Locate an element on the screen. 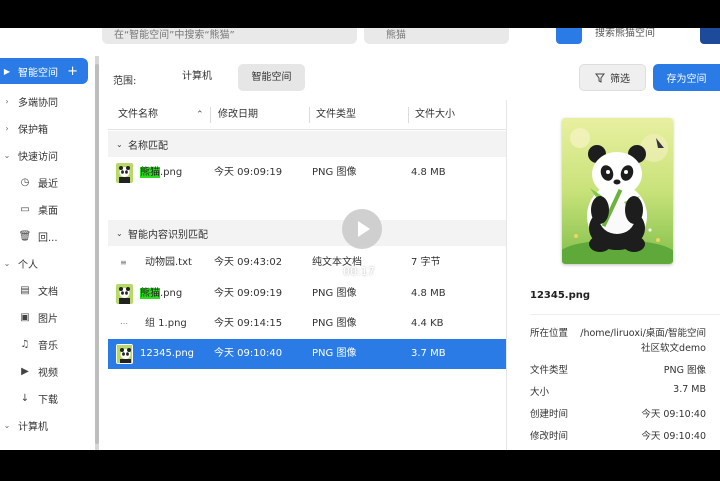 This screenshot has width=720, height=481. file-size: 3.7 MB is located at coordinates (428, 353).